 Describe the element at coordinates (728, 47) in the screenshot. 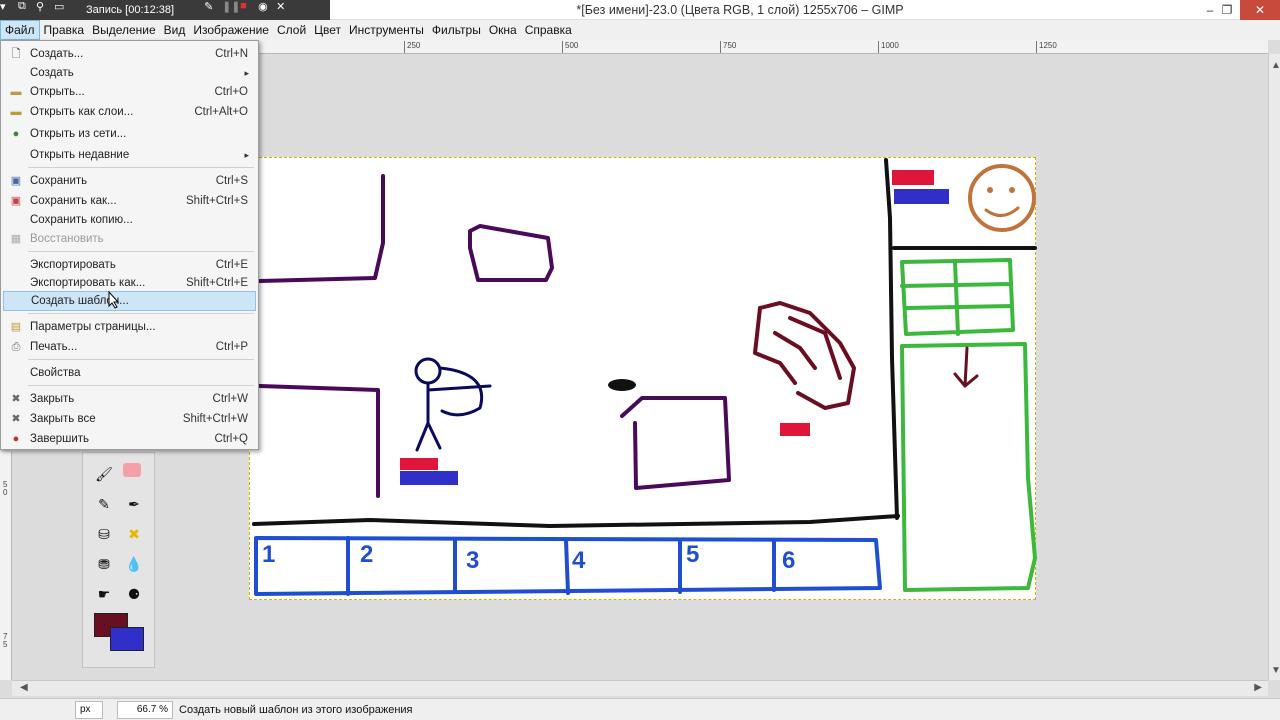

I see `ruler-tick: 750` at that location.